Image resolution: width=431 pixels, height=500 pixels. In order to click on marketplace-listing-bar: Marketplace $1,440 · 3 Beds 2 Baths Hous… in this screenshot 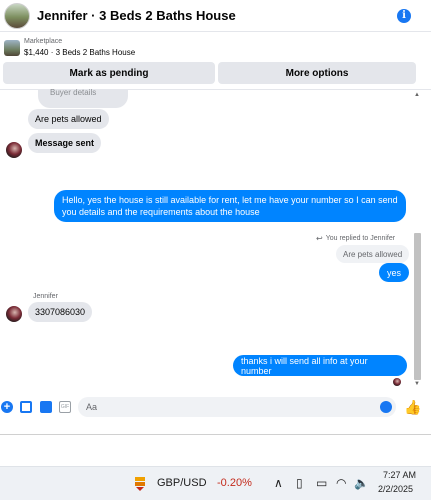, I will do `click(215, 61)`.